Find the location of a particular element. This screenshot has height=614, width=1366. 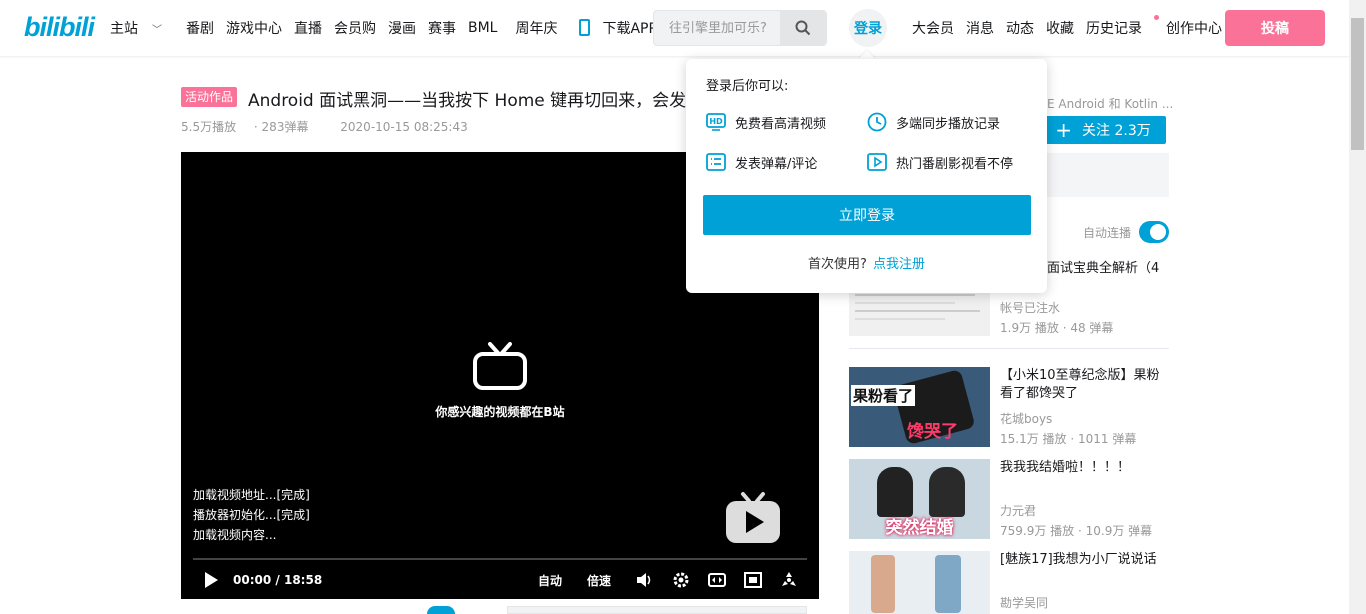

nav-shop: 会员购 is located at coordinates (355, 28).